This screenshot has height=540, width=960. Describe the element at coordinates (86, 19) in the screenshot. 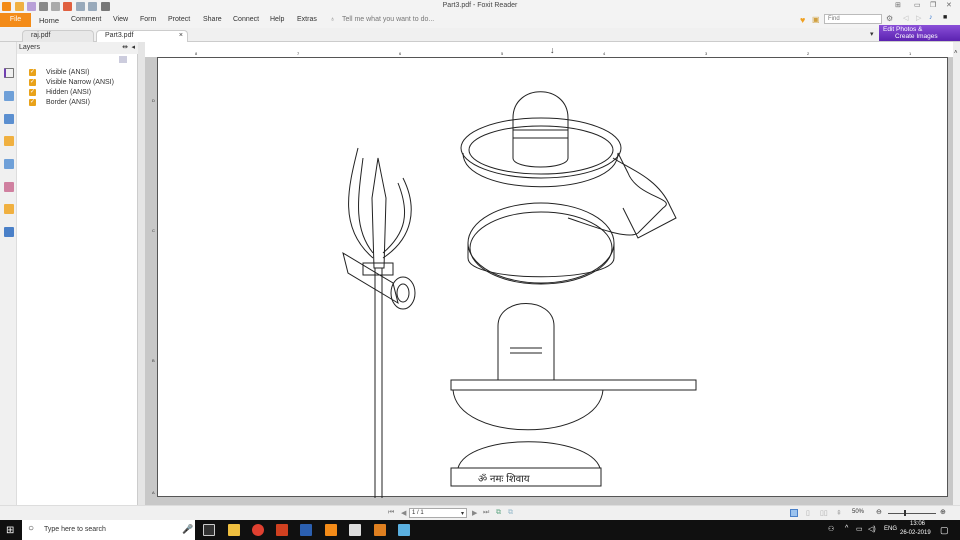

I see `menu-comment: Comment` at that location.